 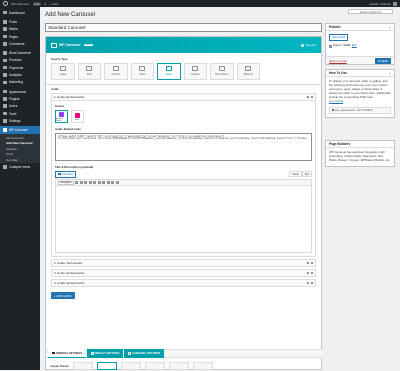 I want to click on sidebar-item-comments: Comments, so click(x=20, y=43).